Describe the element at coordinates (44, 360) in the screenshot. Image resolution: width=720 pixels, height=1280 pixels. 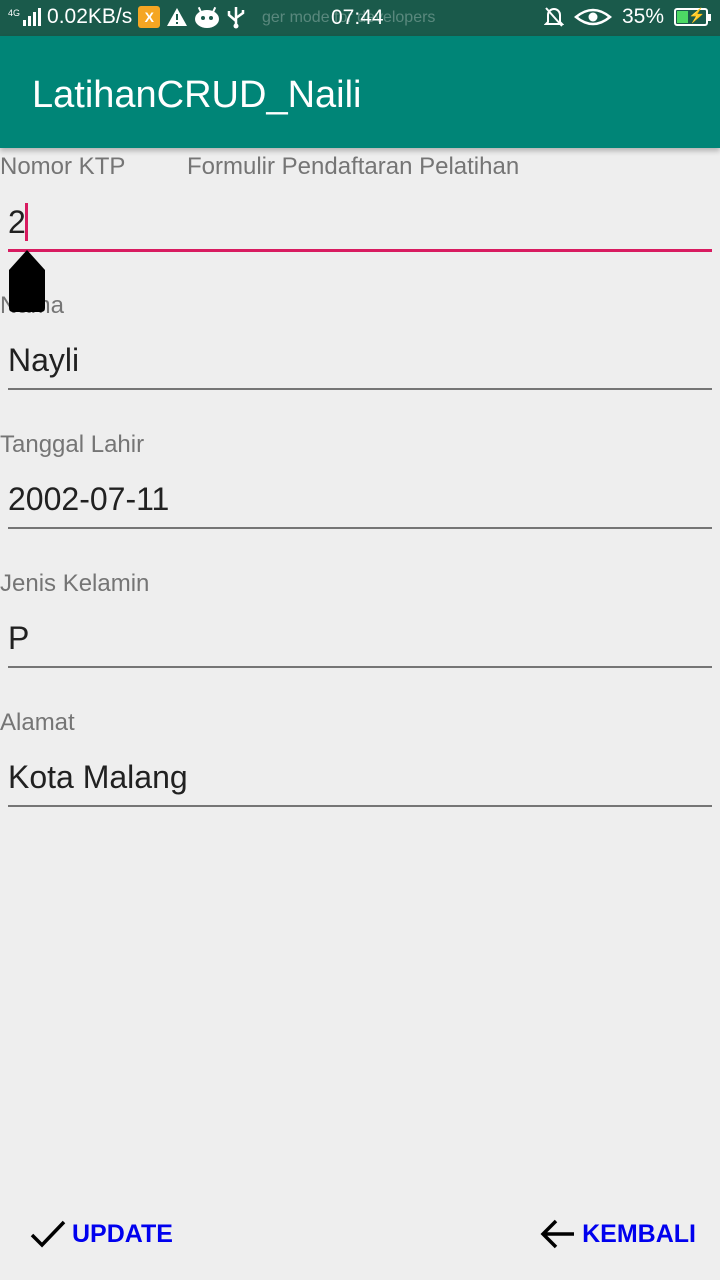
I see `nama-value: Nayli` at that location.